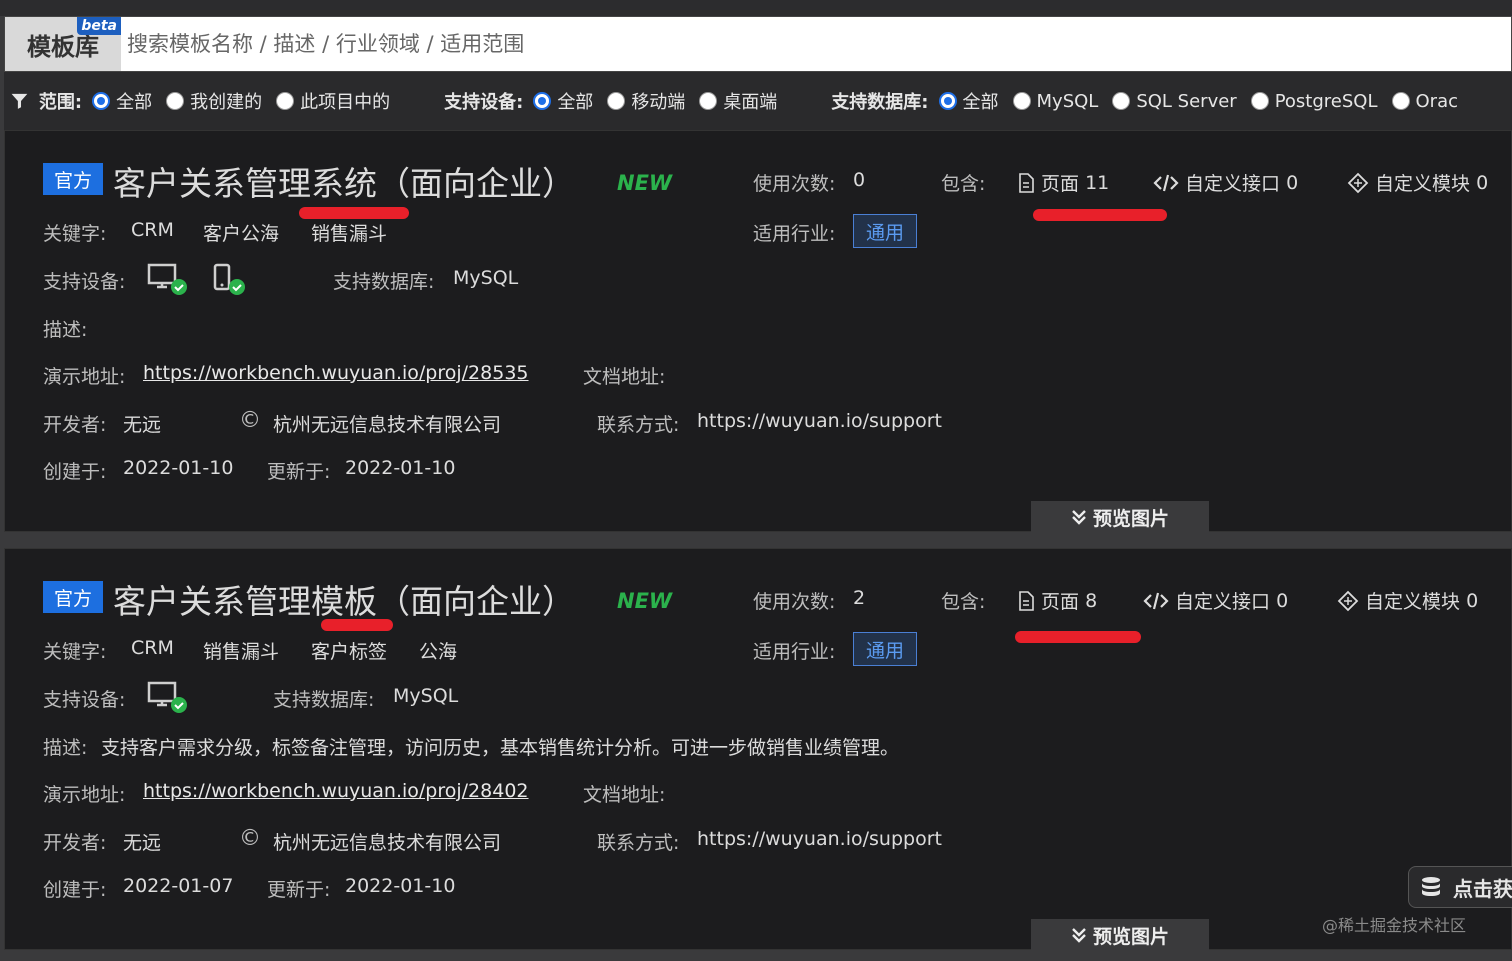  What do you see at coordinates (1424, 101) in the screenshot?
I see `db-option-oracle: Orac` at bounding box center [1424, 101].